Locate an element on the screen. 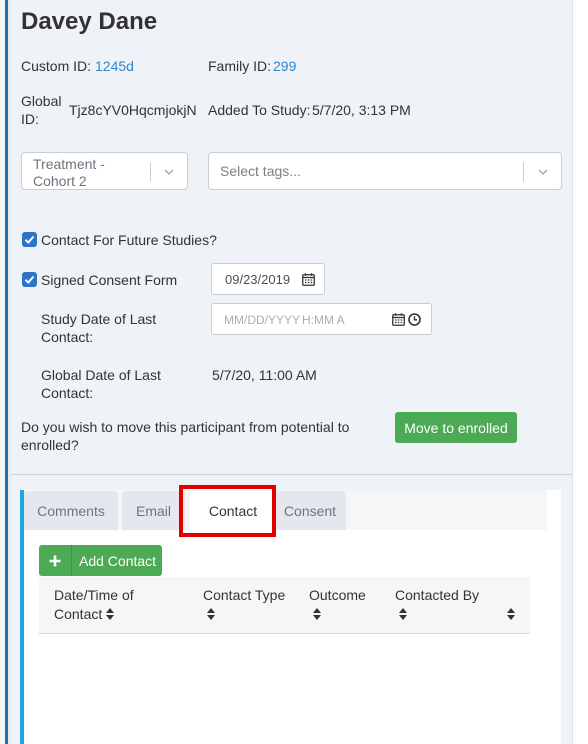  consent-date-value: 09/23/2019 is located at coordinates (258, 279).